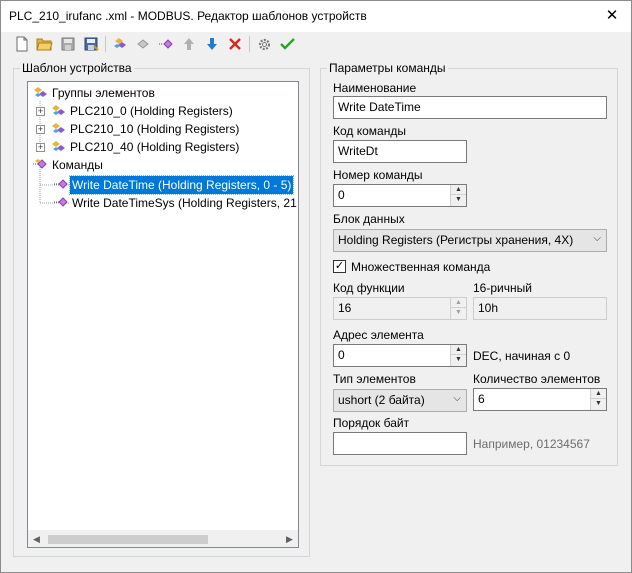  I want to click on group-label: PLC210_10 (Holding Registers), so click(155, 129).